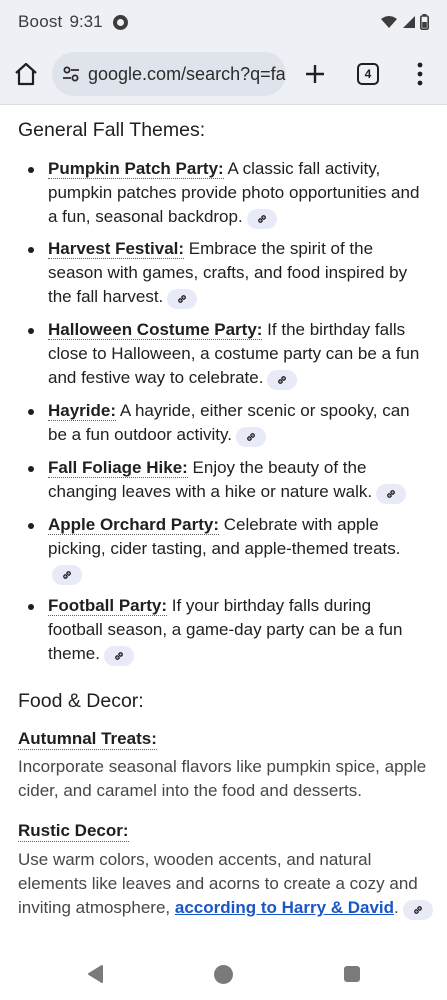 This screenshot has width=447, height=1000. What do you see at coordinates (120, 22) in the screenshot?
I see `notification-badge-icon` at bounding box center [120, 22].